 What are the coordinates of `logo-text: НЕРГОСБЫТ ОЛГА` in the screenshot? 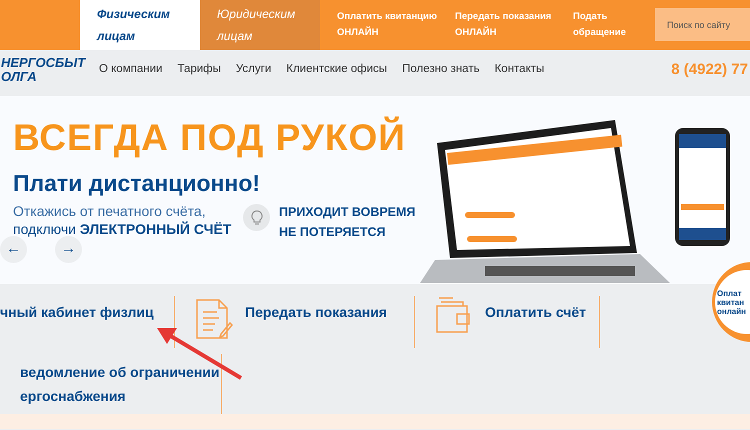 It's located at (45, 70).